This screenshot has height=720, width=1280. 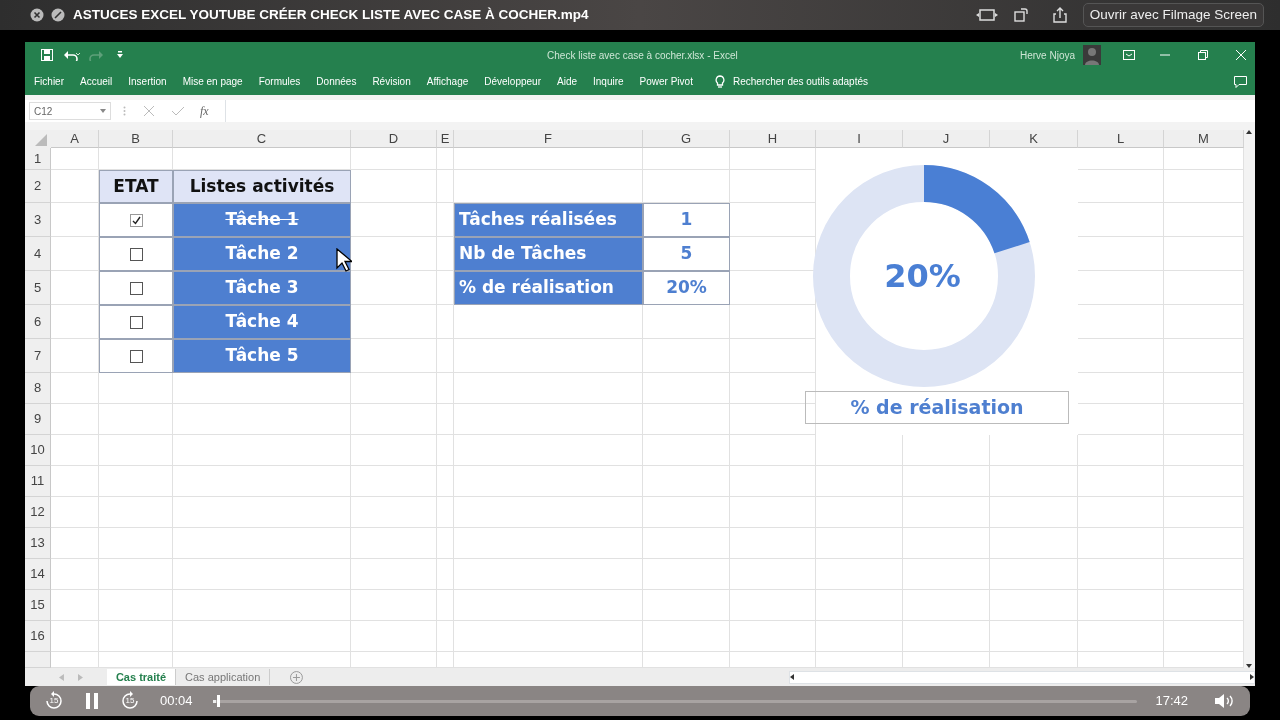 What do you see at coordinates (38, 574) in the screenshot?
I see `row-number: 14` at bounding box center [38, 574].